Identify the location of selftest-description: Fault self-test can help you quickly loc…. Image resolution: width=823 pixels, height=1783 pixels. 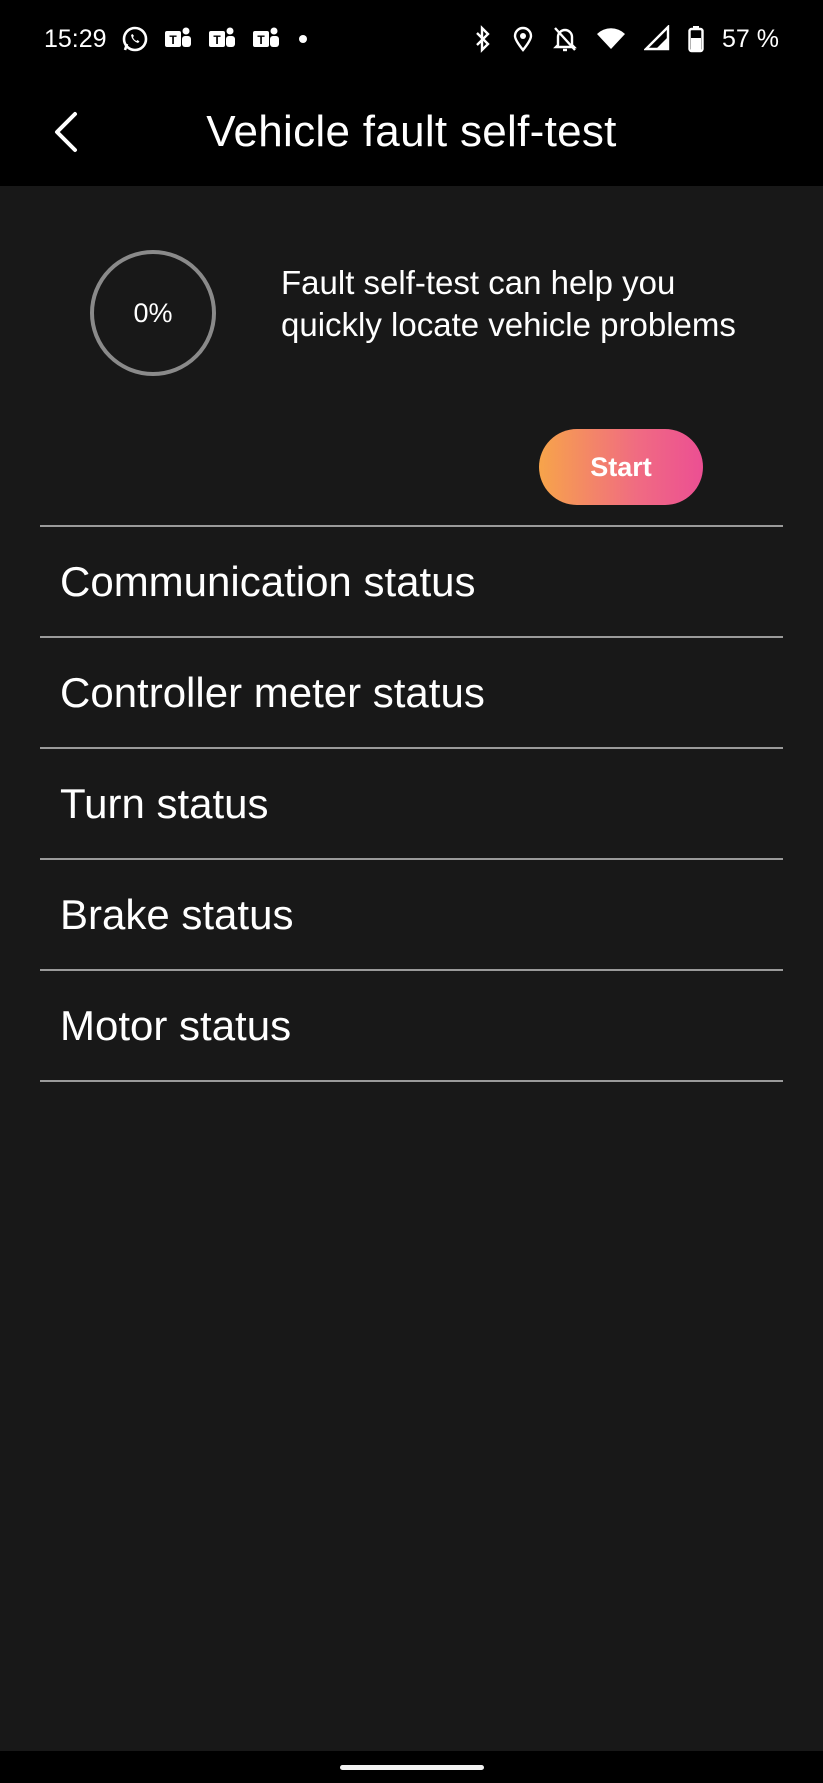
(508, 303).